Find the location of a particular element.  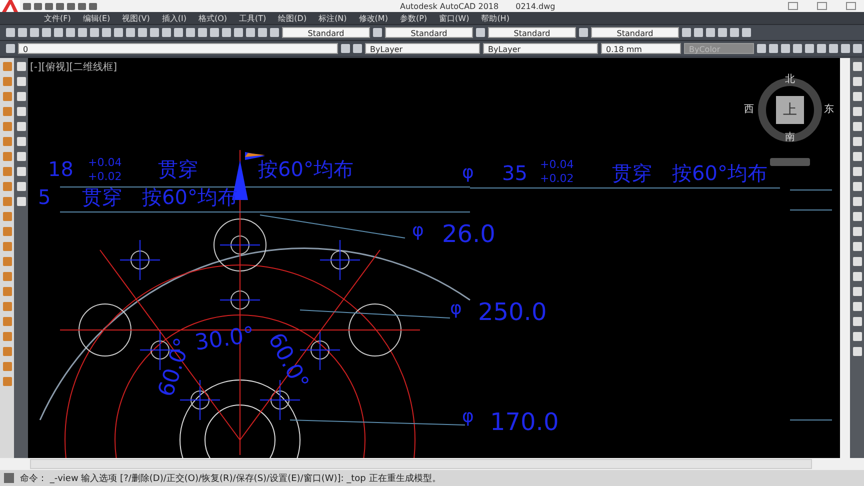

menu-item: 窗口(W) is located at coordinates (454, 18).